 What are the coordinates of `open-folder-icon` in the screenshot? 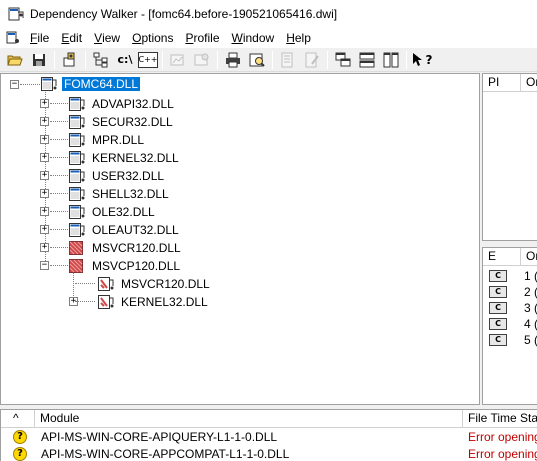 It's located at (15, 60).